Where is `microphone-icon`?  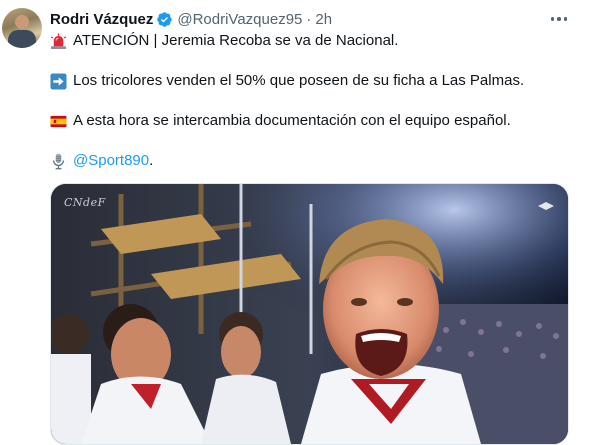
microphone-icon is located at coordinates (58, 161).